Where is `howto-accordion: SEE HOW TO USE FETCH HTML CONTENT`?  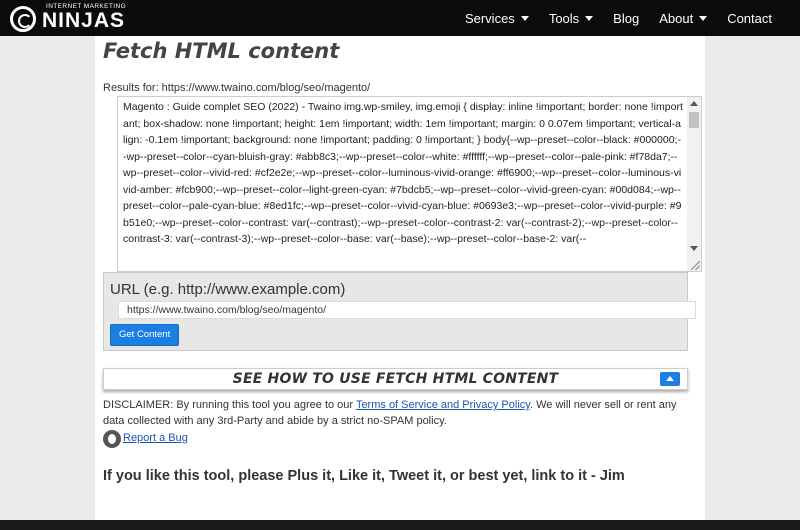
howto-accordion: SEE HOW TO USE FETCH HTML CONTENT is located at coordinates (395, 379).